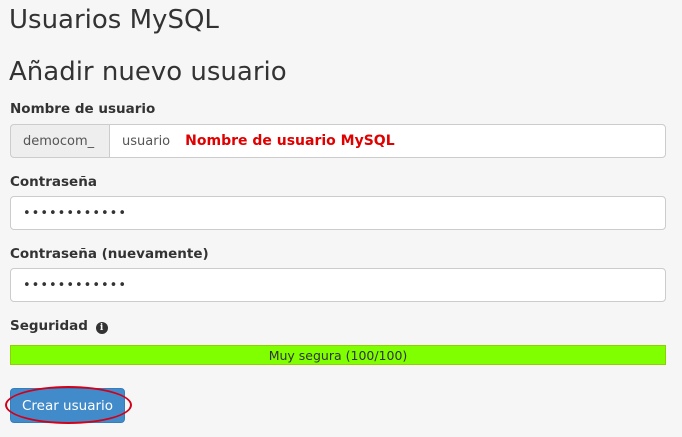 This screenshot has height=437, width=682. What do you see at coordinates (114, 20) in the screenshot?
I see `page-title: Usuarios MySQL` at bounding box center [114, 20].